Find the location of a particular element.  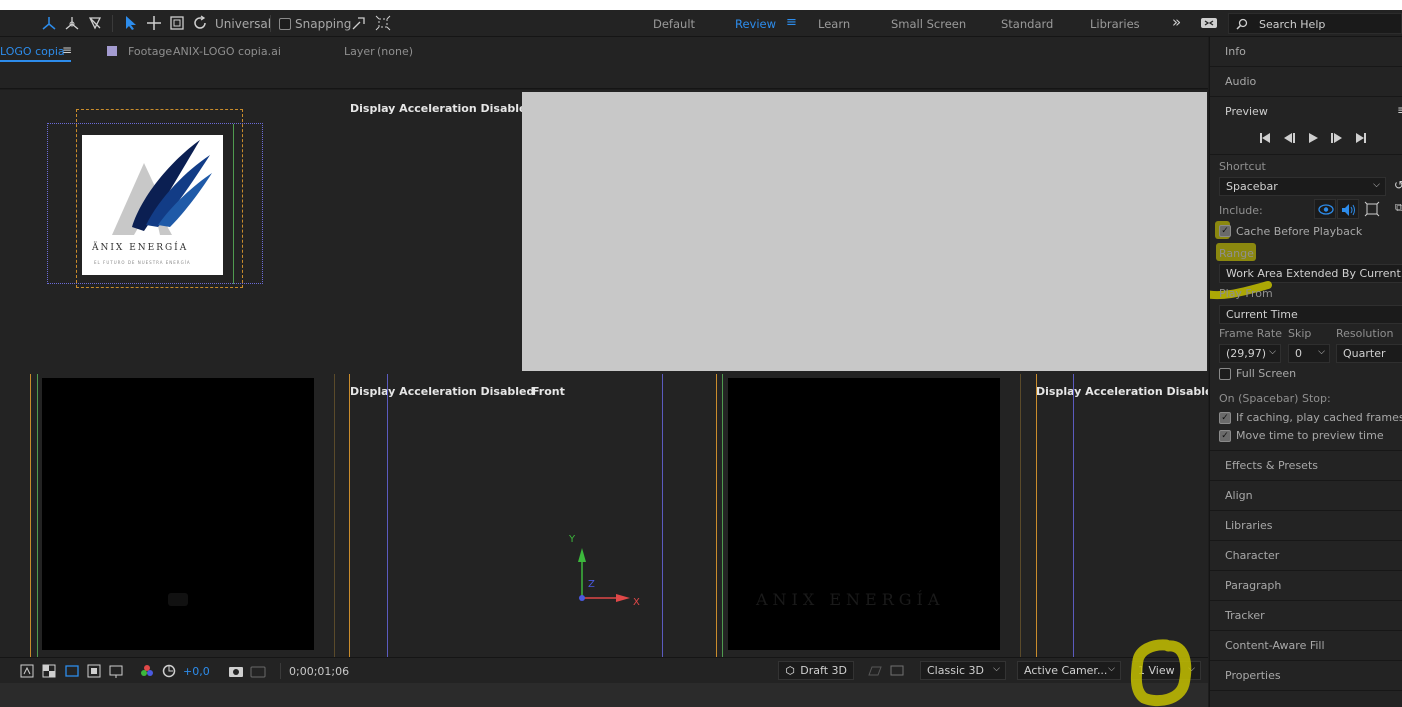

panel-content-aware-fill: Content-Aware Fill is located at coordinates (1306, 646).